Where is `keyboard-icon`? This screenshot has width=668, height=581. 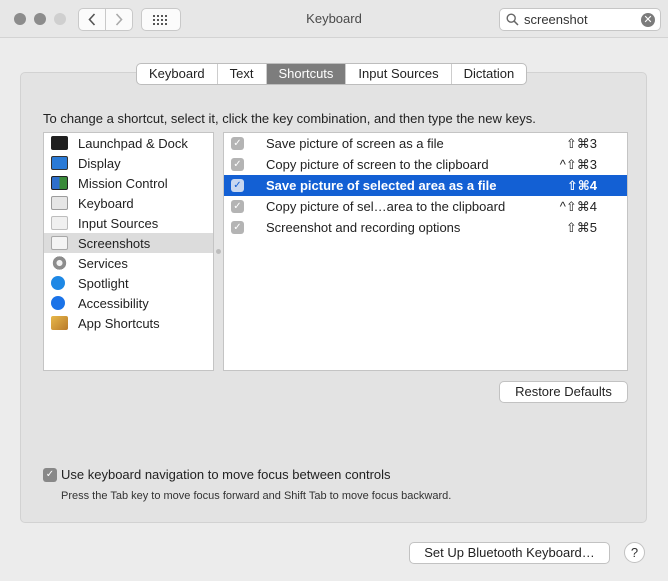
keyboard-icon is located at coordinates (59, 203).